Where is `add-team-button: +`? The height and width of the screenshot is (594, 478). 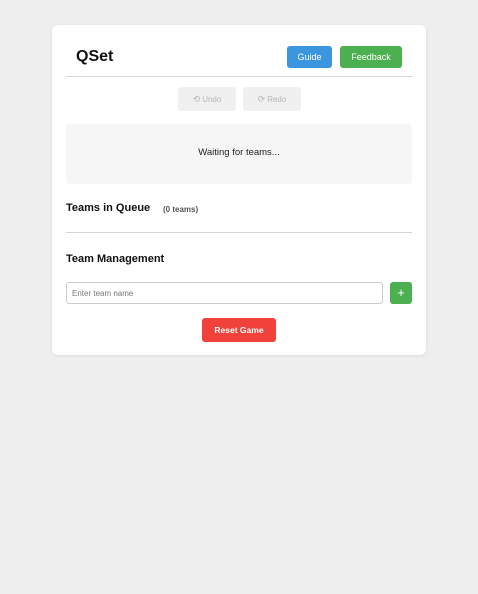 add-team-button: + is located at coordinates (401, 293).